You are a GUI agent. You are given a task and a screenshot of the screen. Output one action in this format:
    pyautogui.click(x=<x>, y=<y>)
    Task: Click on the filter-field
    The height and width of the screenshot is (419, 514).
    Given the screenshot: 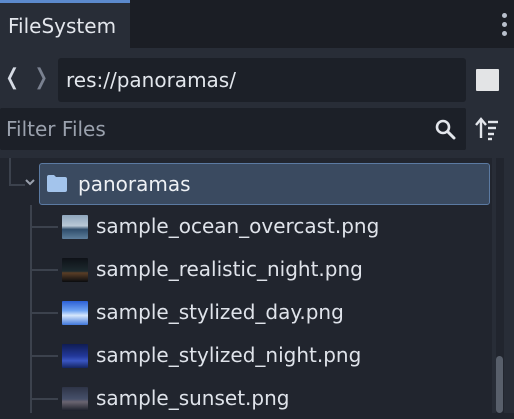 What is the action you would take?
    pyautogui.click(x=233, y=129)
    